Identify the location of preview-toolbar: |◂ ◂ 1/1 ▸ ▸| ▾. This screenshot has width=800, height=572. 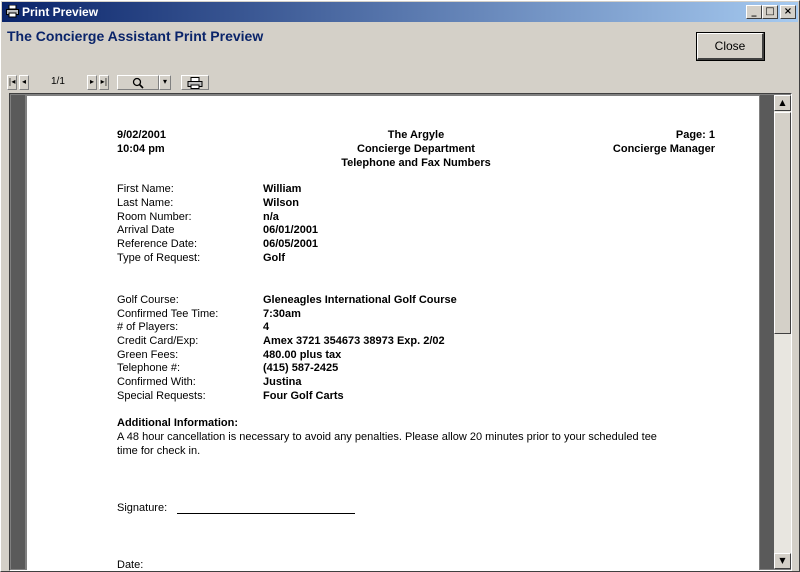
(117, 83).